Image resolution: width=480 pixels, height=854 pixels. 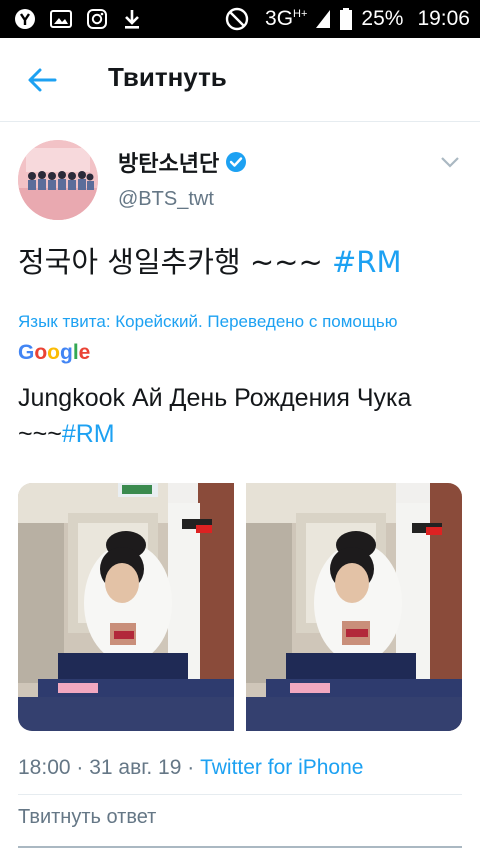 I want to click on dnd-icon, so click(x=237, y=19).